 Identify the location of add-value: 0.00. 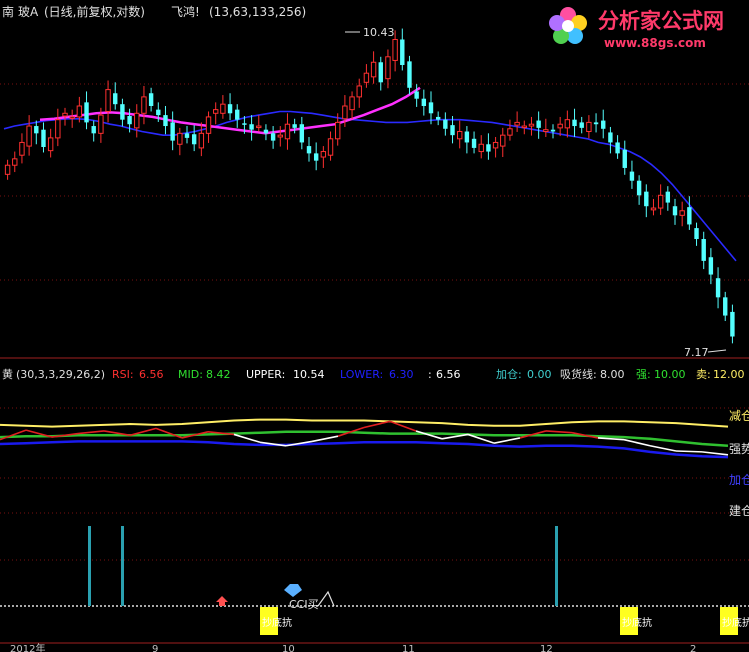
(539, 374).